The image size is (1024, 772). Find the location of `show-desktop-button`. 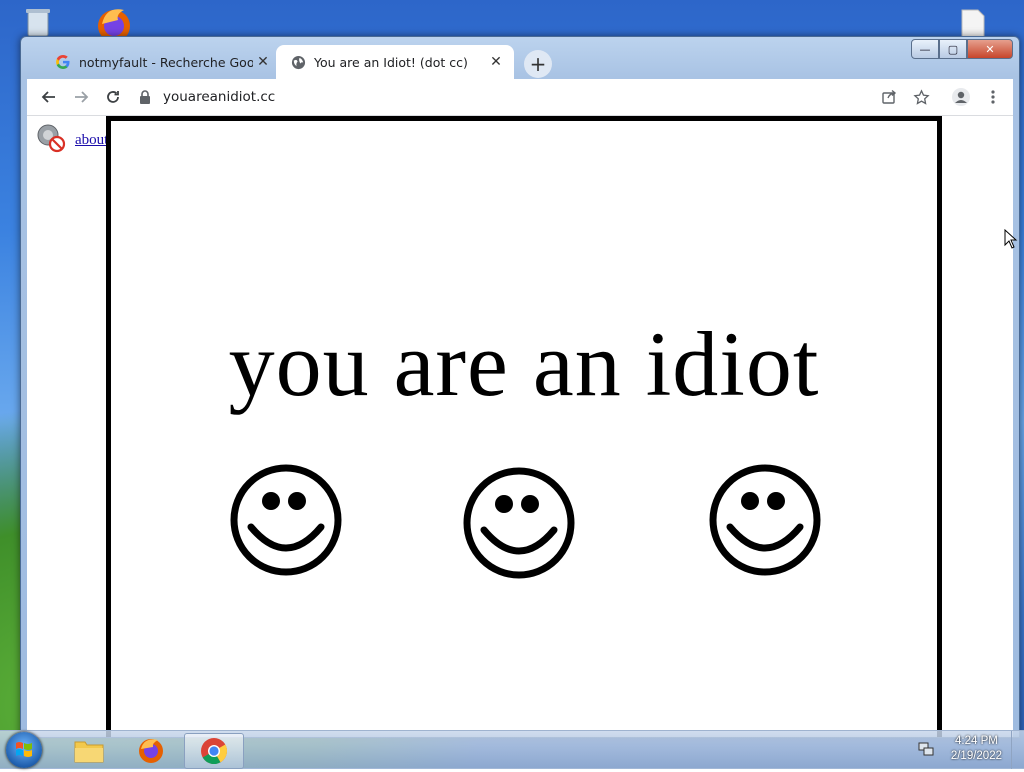

show-desktop-button is located at coordinates (1017, 750).